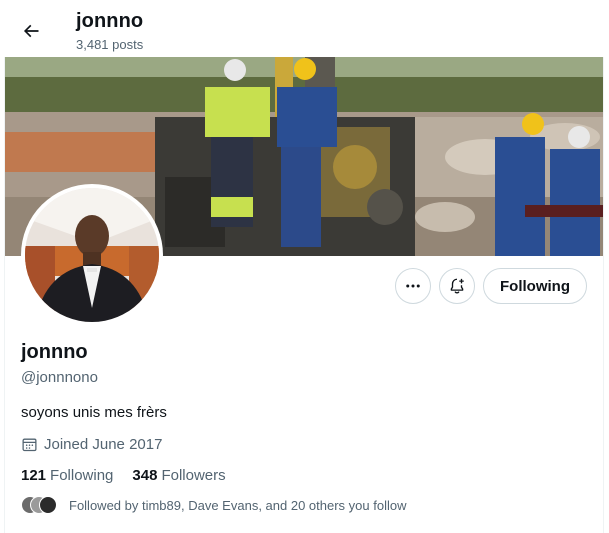 This screenshot has width=609, height=533. I want to click on notifications-button, so click(457, 286).